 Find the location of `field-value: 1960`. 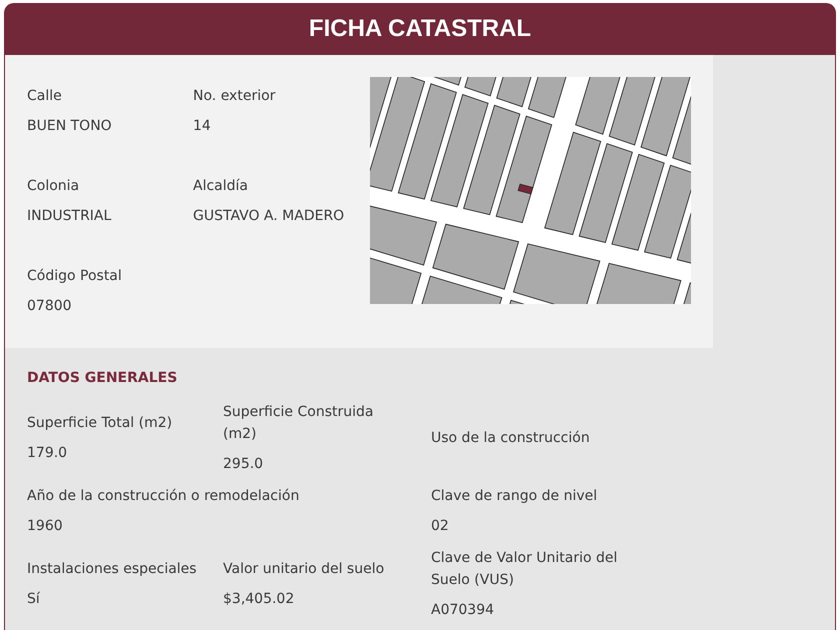

field-value: 1960 is located at coordinates (45, 526).